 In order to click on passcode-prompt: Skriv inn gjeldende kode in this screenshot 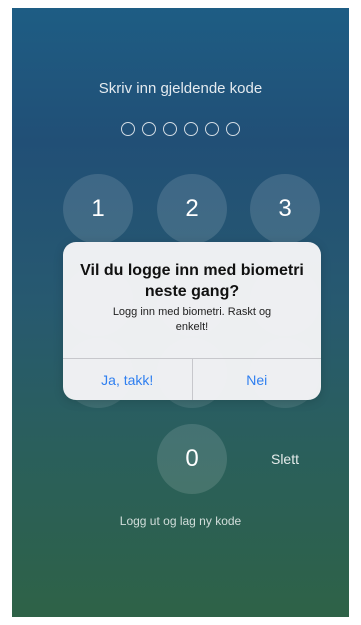, I will do `click(180, 88)`.